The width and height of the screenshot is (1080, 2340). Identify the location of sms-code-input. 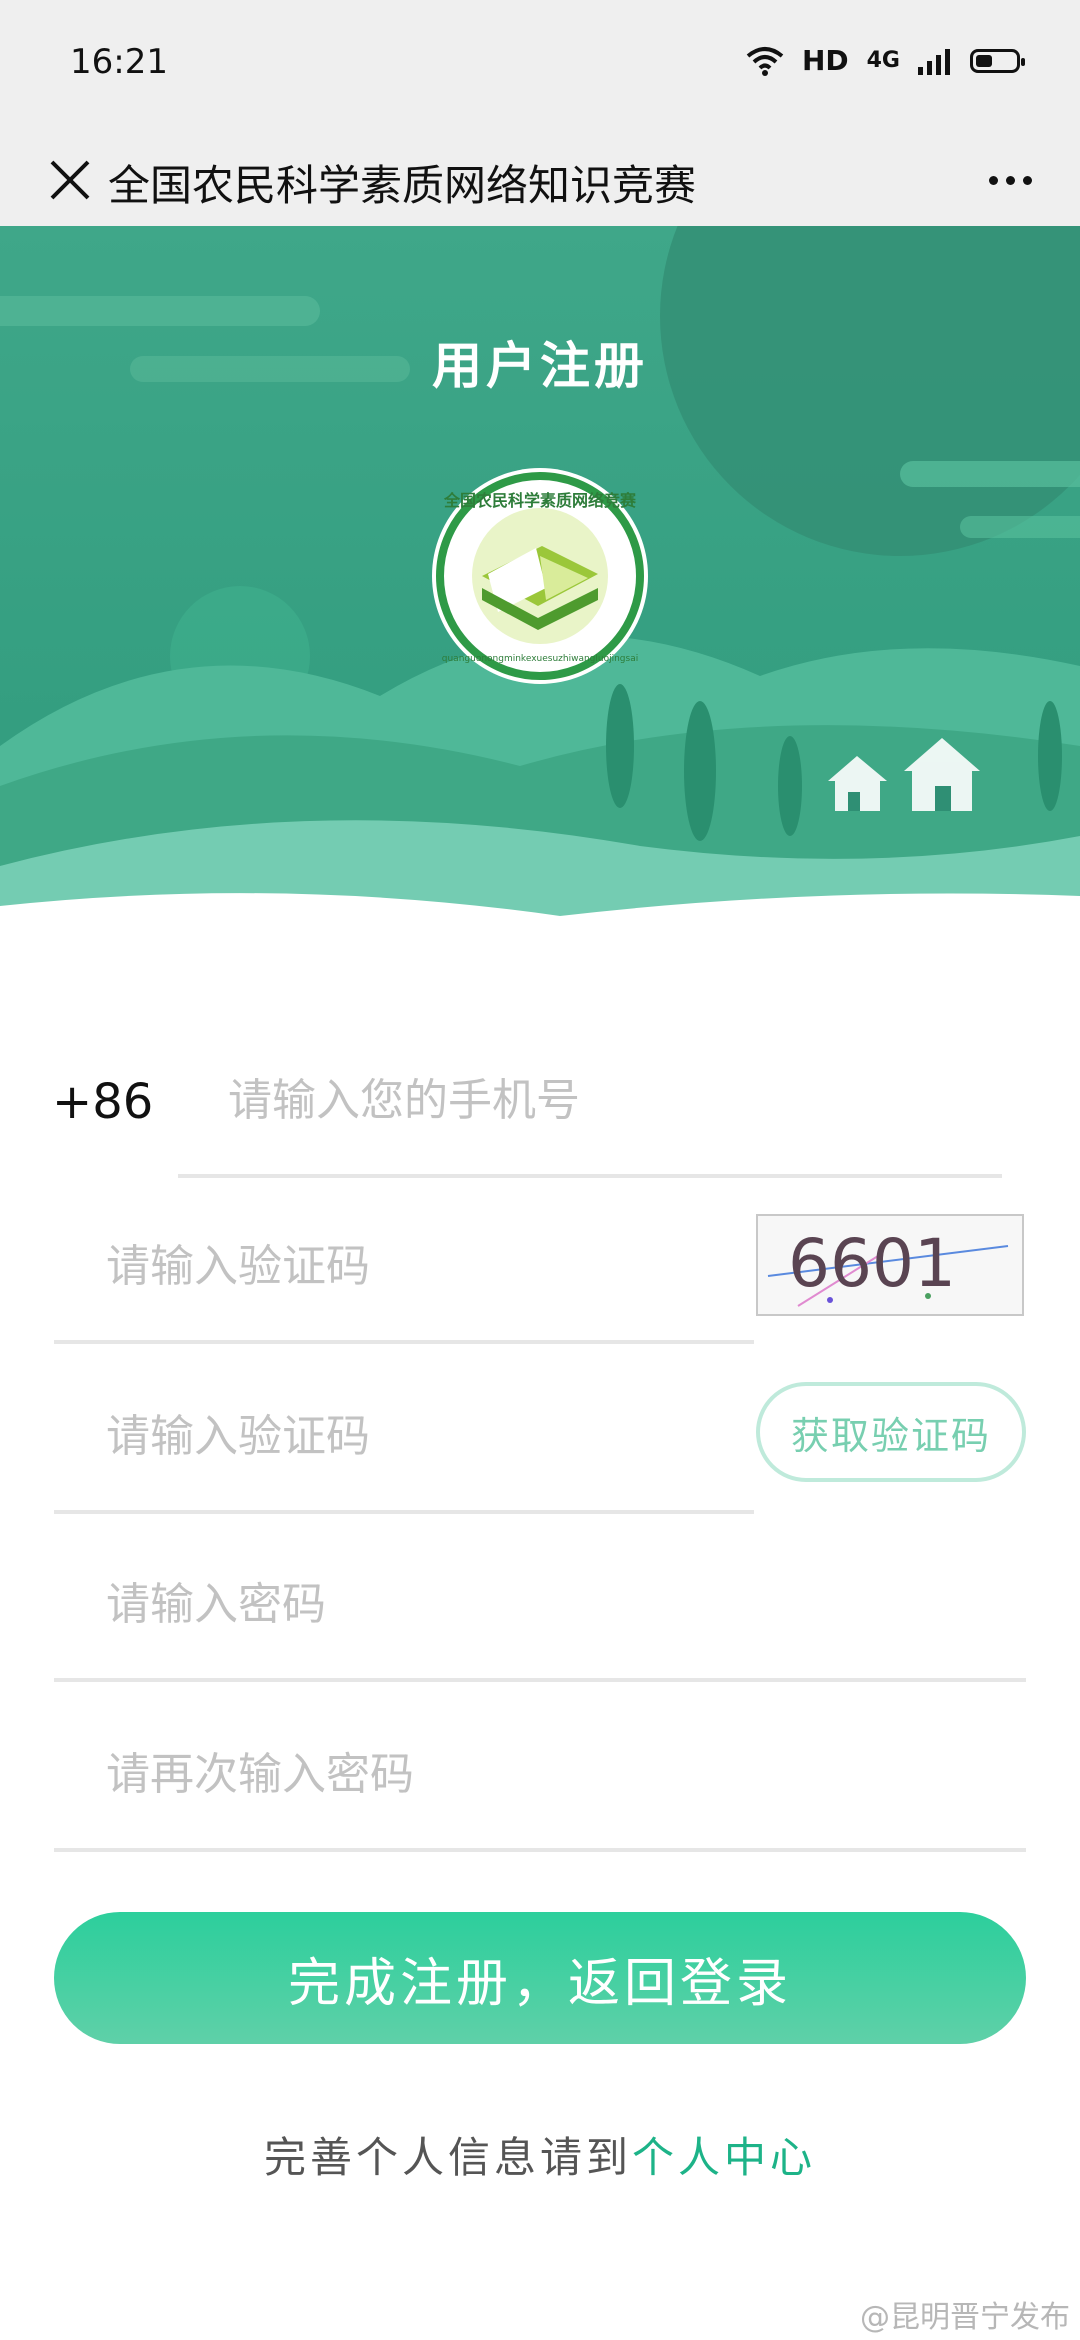
(426, 1436).